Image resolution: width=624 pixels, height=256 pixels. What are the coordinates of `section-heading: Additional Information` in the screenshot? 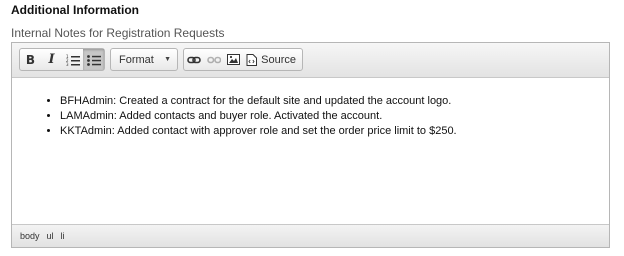 It's located at (75, 10).